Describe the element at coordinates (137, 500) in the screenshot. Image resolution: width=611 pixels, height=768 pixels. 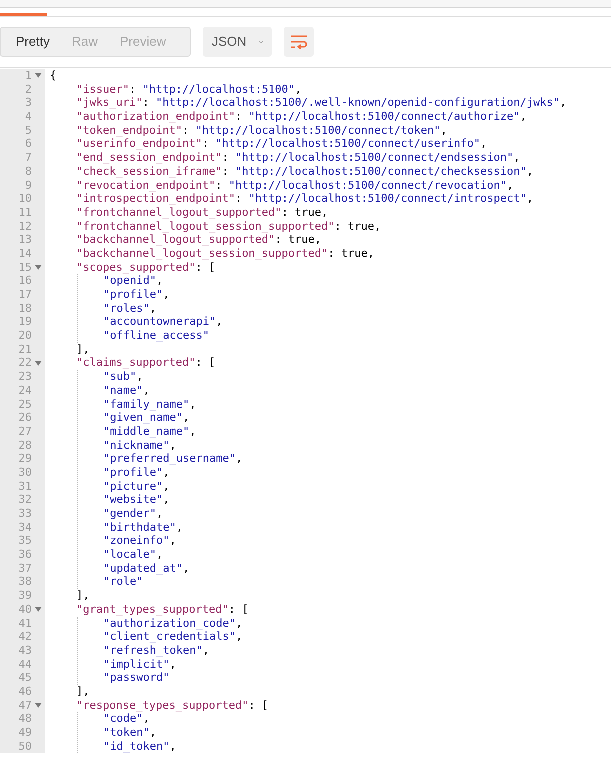
I see `code-line: "website",` at that location.